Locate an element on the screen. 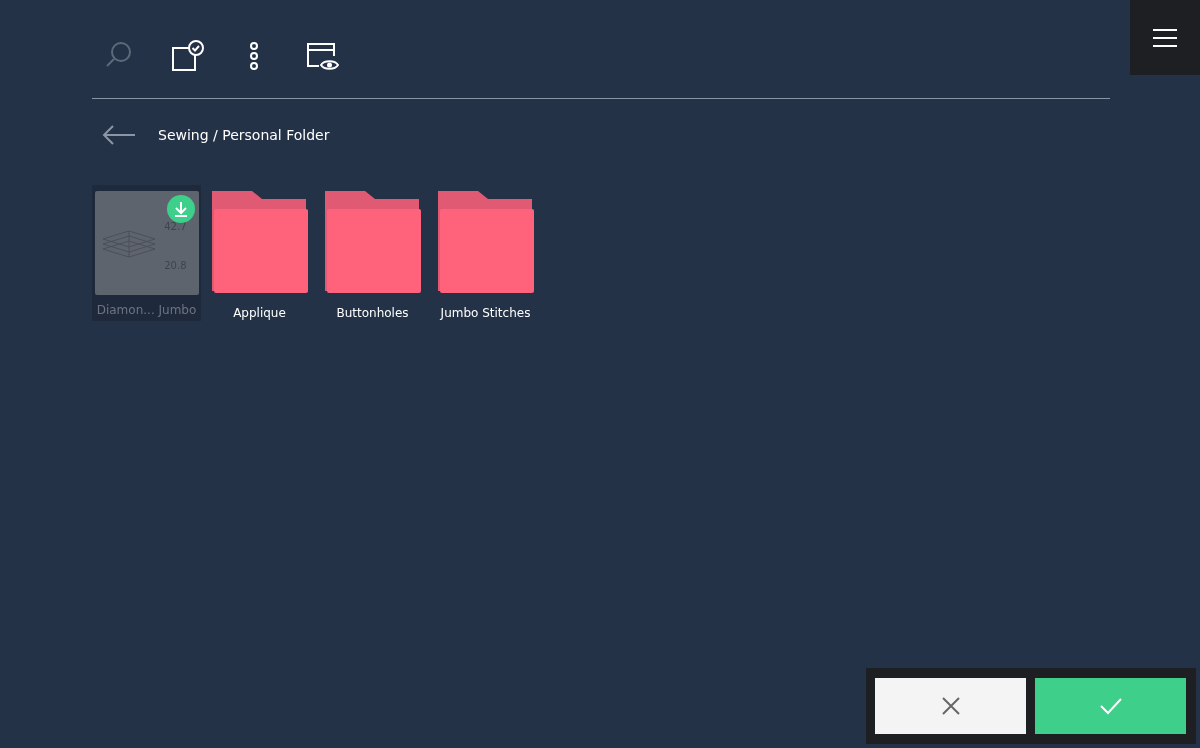 This screenshot has width=1200, height=748. select-box-icon is located at coordinates (188, 56).